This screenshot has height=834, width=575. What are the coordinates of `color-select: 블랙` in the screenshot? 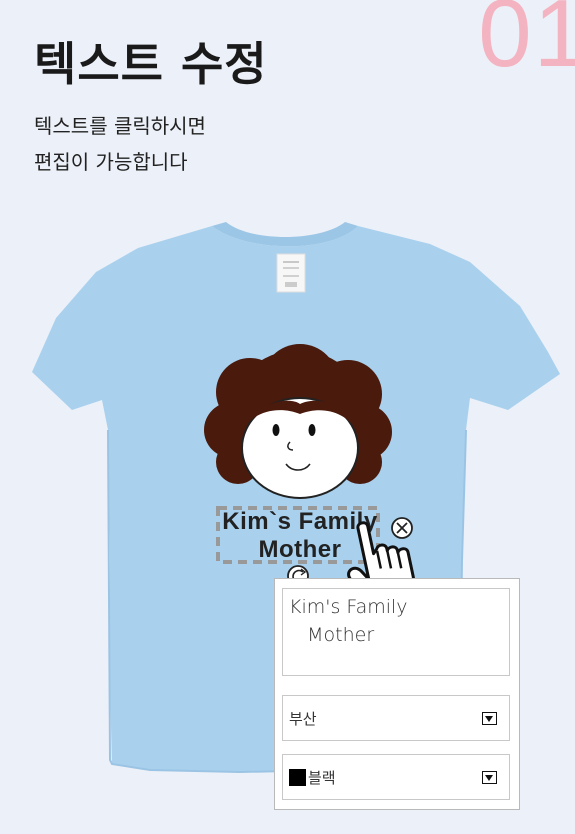 It's located at (396, 777).